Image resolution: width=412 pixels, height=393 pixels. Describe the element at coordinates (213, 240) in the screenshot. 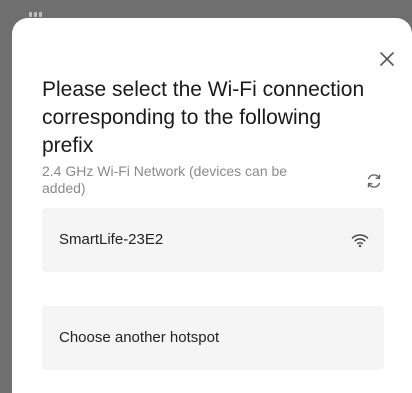

I see `network-item-smartlife: SmartLife-23E2` at that location.